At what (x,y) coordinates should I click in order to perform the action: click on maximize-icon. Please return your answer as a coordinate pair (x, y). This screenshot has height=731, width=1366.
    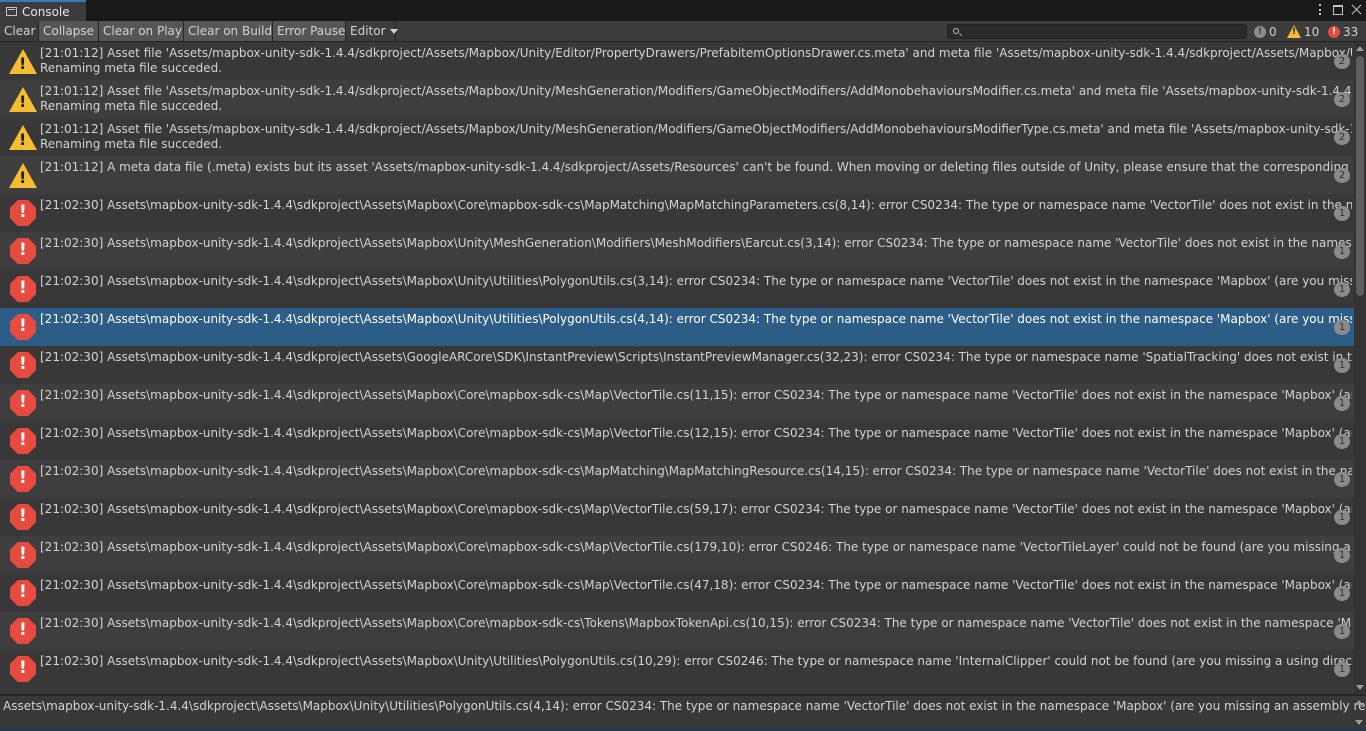
    Looking at the image, I should click on (1338, 9).